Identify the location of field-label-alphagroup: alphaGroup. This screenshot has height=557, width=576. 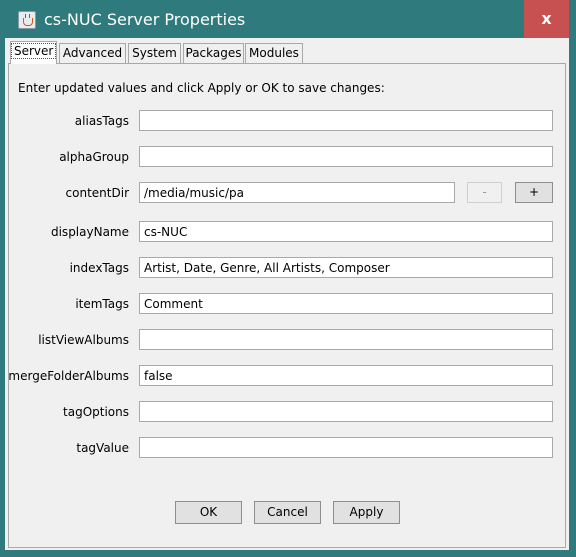
(94, 157).